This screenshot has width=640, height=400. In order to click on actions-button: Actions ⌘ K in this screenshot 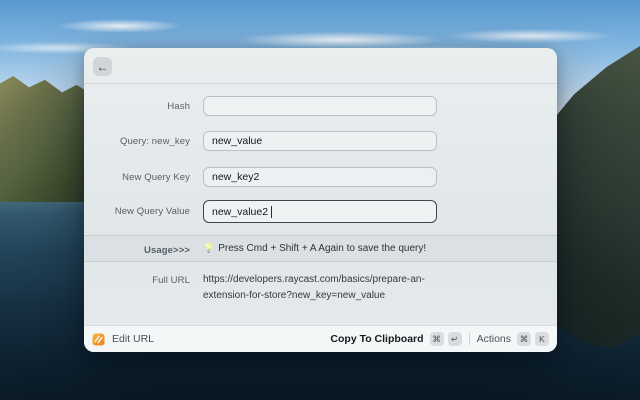, I will do `click(513, 339)`.